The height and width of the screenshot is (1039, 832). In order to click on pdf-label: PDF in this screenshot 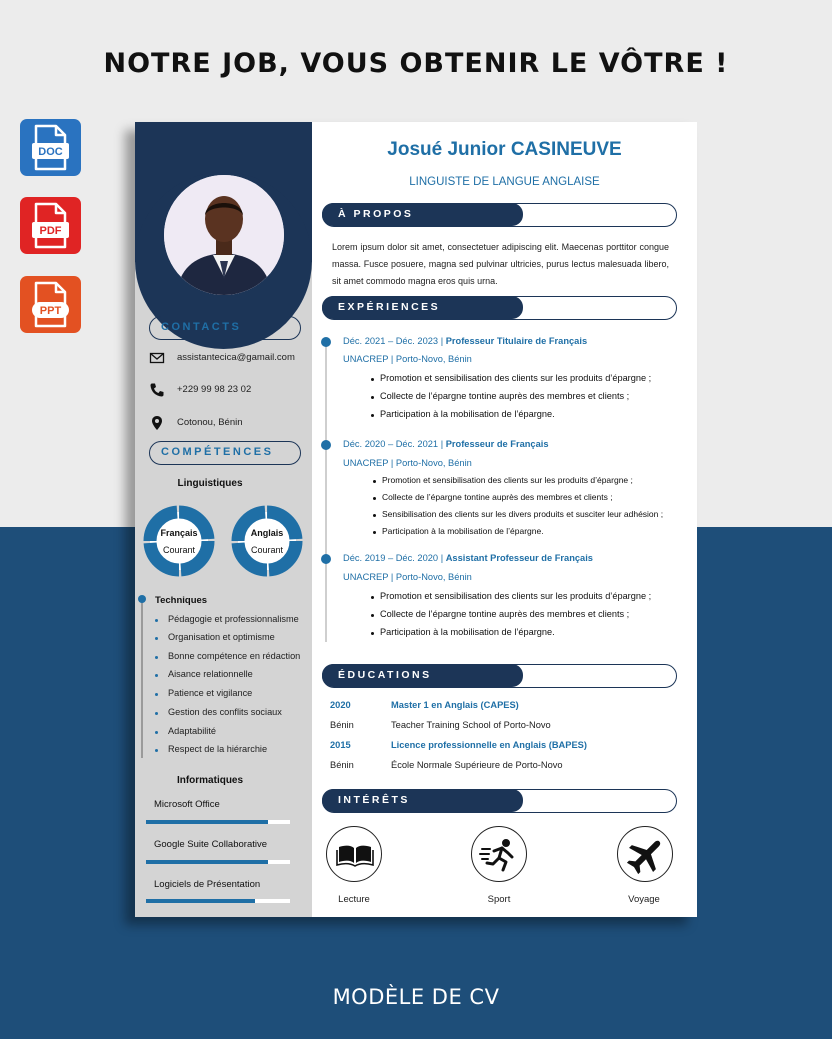, I will do `click(51, 231)`.